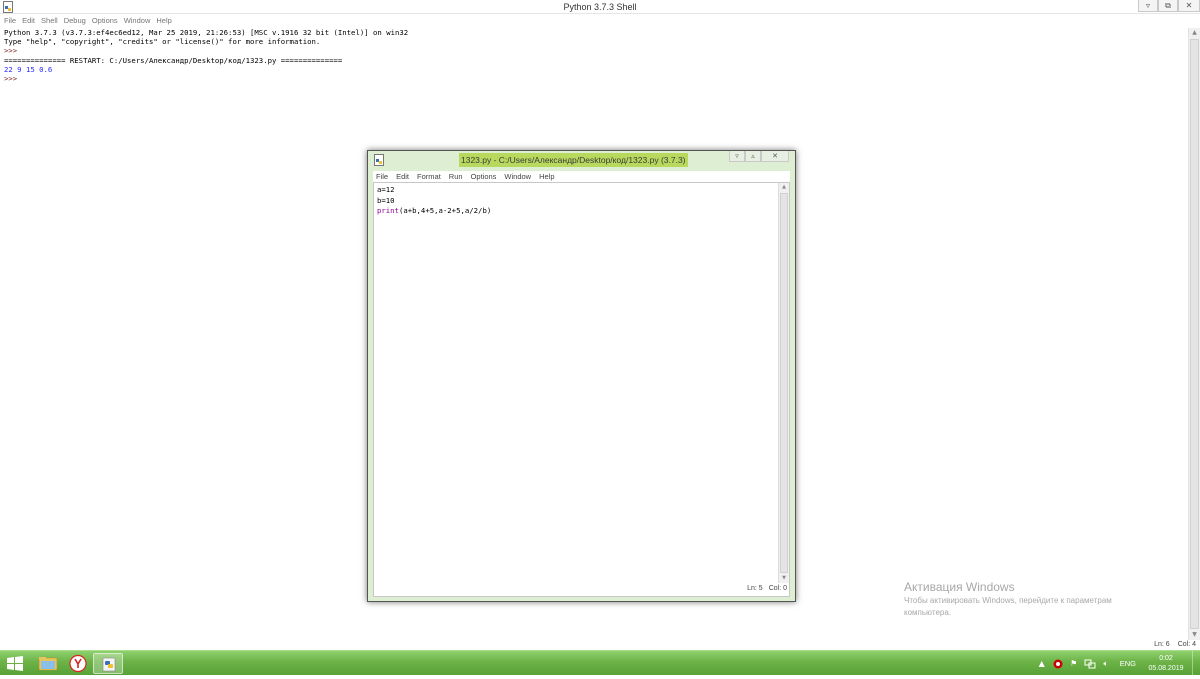  Describe the element at coordinates (1196, 663) in the screenshot. I see `show-desktop-button` at that location.